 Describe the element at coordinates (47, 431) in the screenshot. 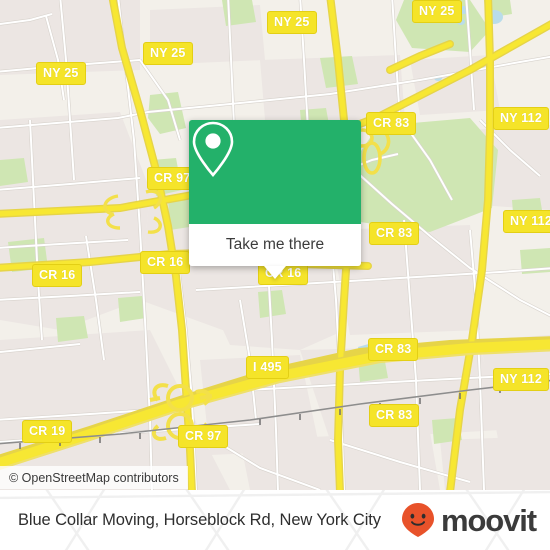

I see `road-shield: CR 19` at that location.